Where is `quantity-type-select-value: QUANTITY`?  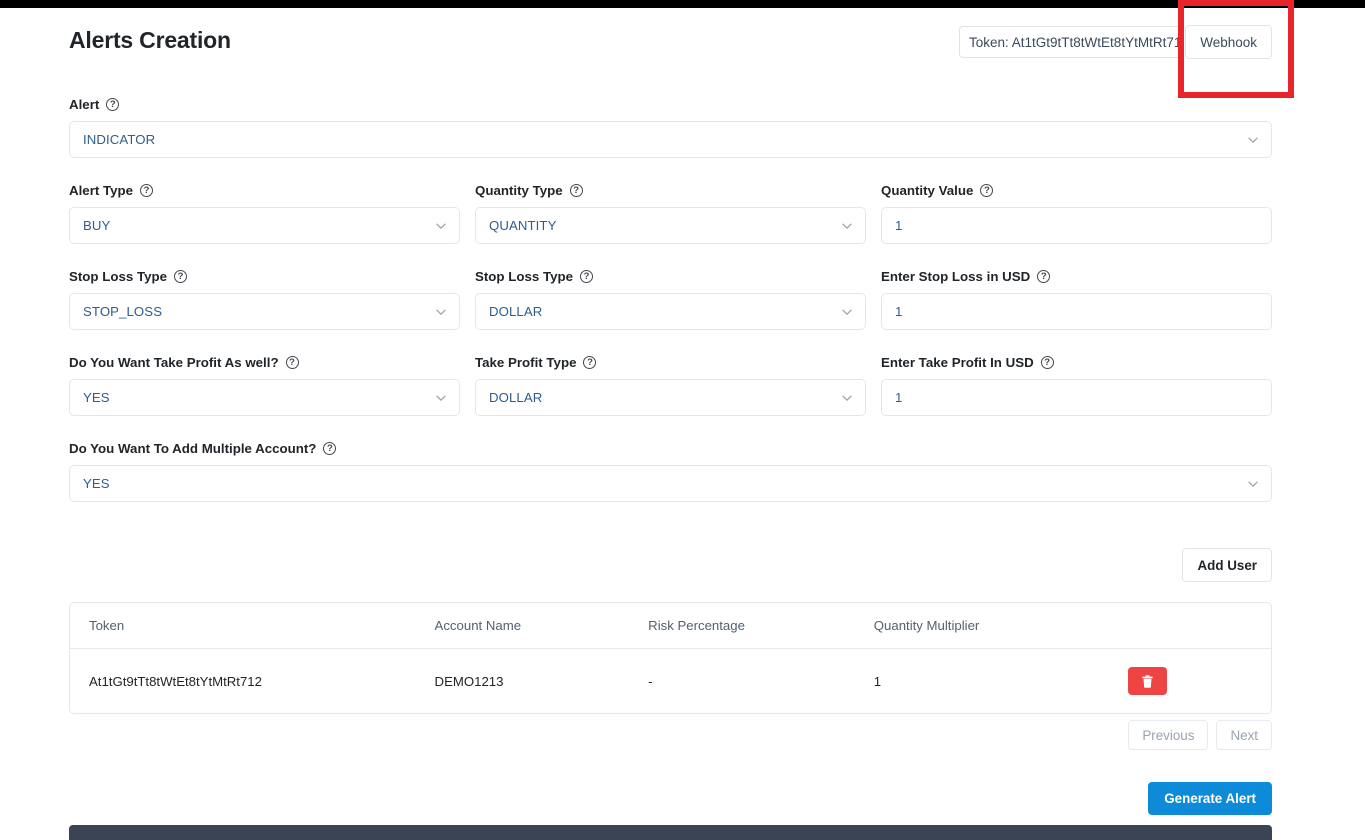
quantity-type-select-value: QUANTITY is located at coordinates (523, 225).